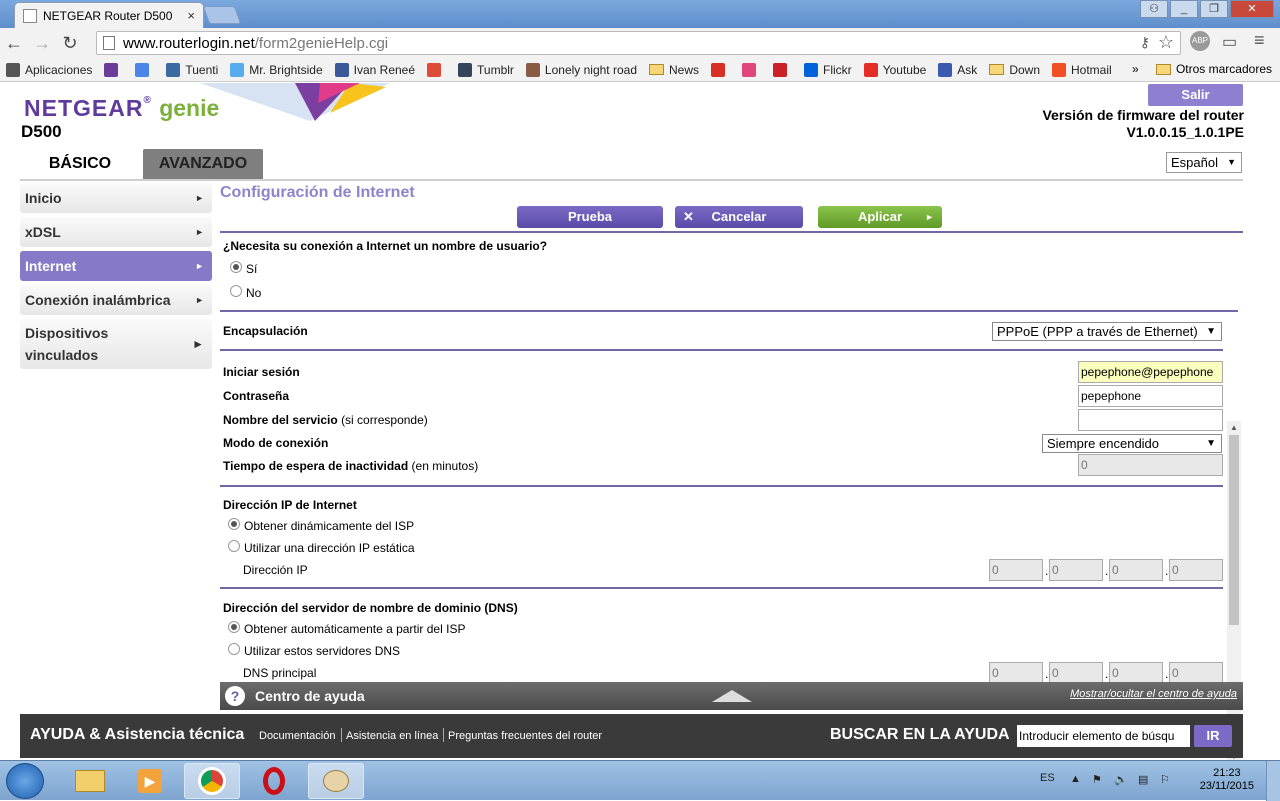 The image size is (1280, 801). I want to click on tab-advanced: AVANZADO, so click(203, 164).